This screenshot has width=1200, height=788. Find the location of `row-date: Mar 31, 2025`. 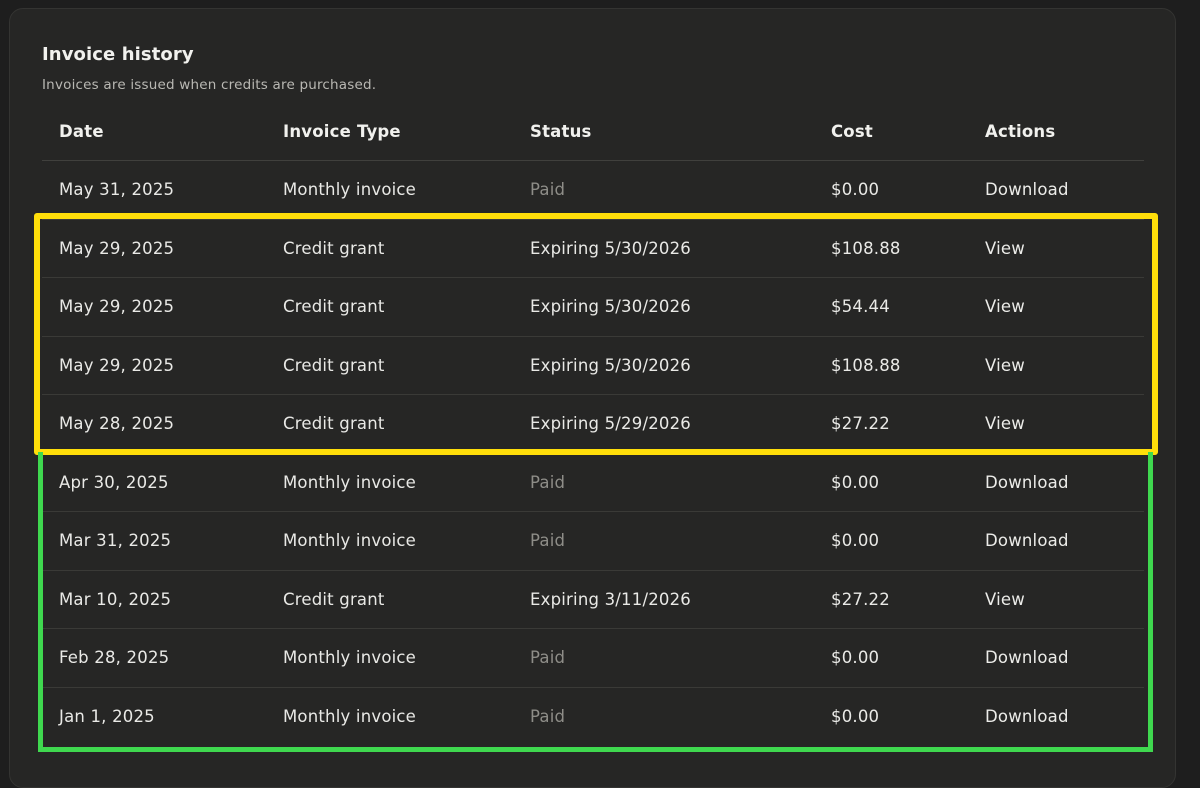

row-date: Mar 31, 2025 is located at coordinates (115, 540).